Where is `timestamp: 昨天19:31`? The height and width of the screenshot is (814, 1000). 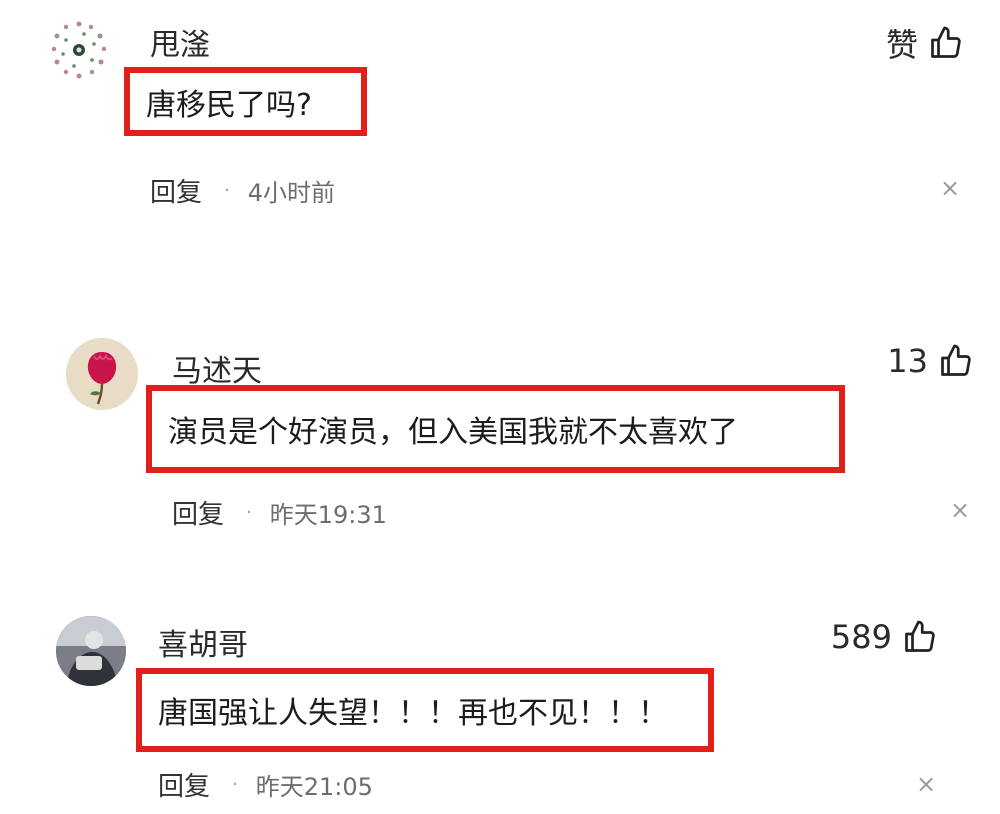 timestamp: 昨天19:31 is located at coordinates (328, 515).